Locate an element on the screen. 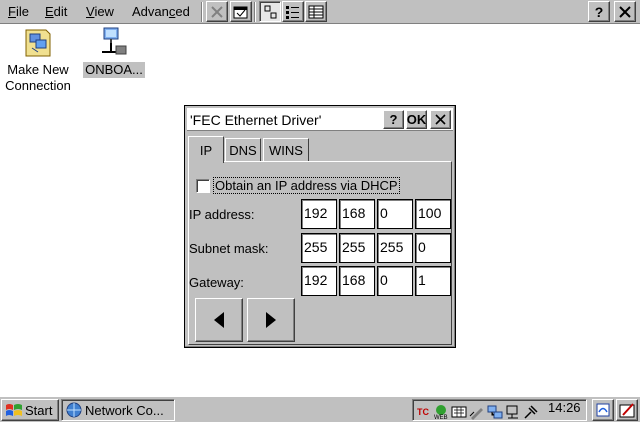  details-view-icon is located at coordinates (316, 11).